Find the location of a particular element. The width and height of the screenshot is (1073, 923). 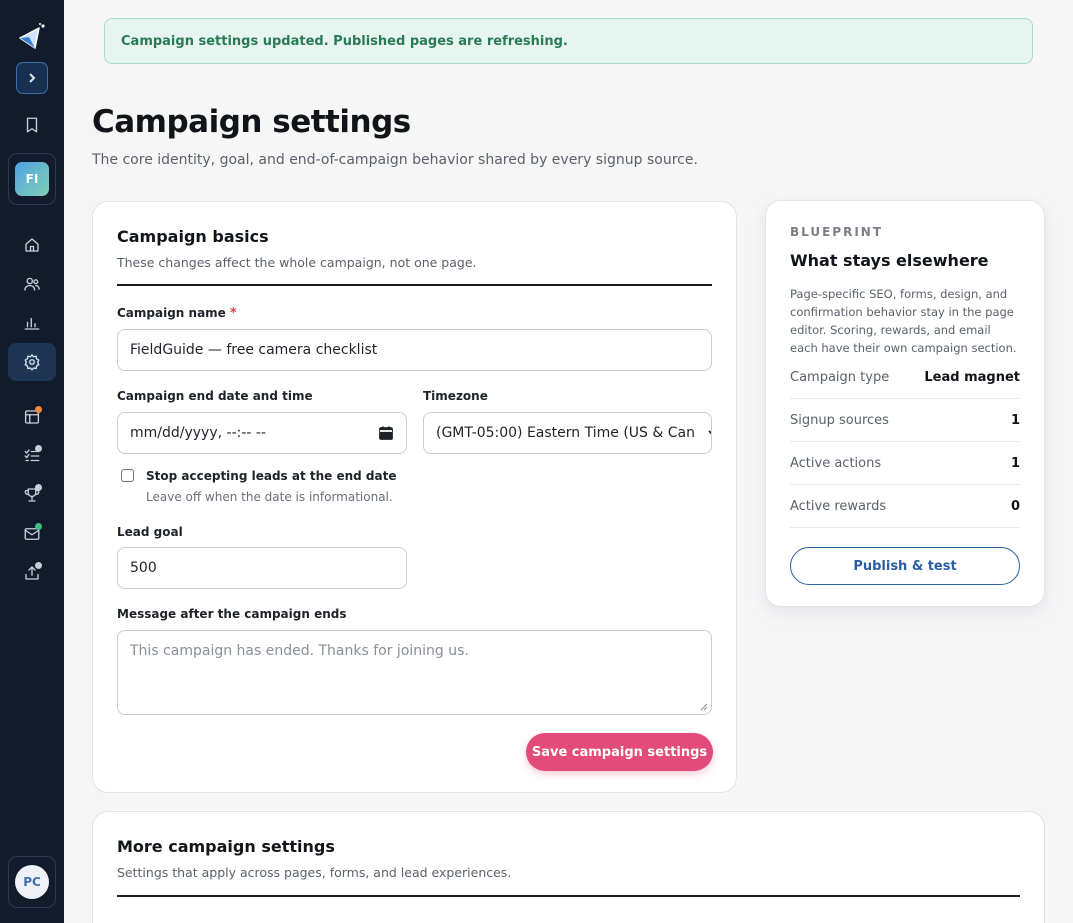

end-message-label: Message after the campaign ends is located at coordinates (232, 614).